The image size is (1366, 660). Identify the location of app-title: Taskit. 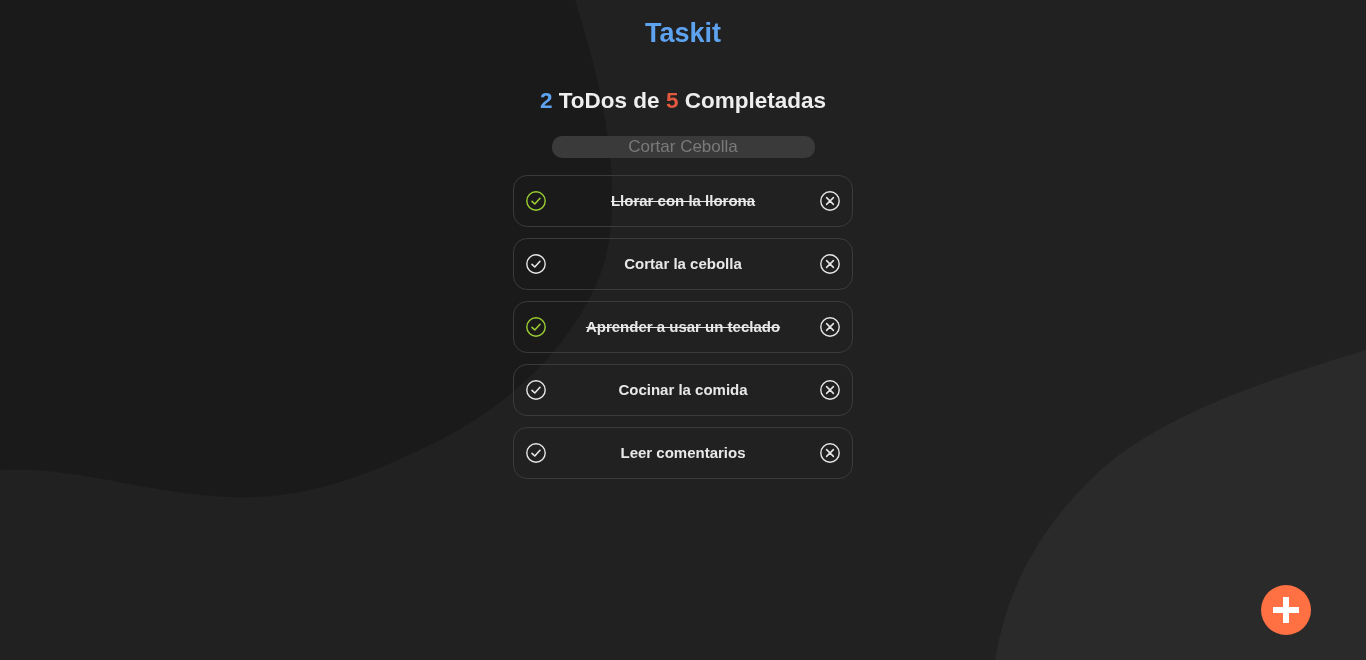
(683, 33).